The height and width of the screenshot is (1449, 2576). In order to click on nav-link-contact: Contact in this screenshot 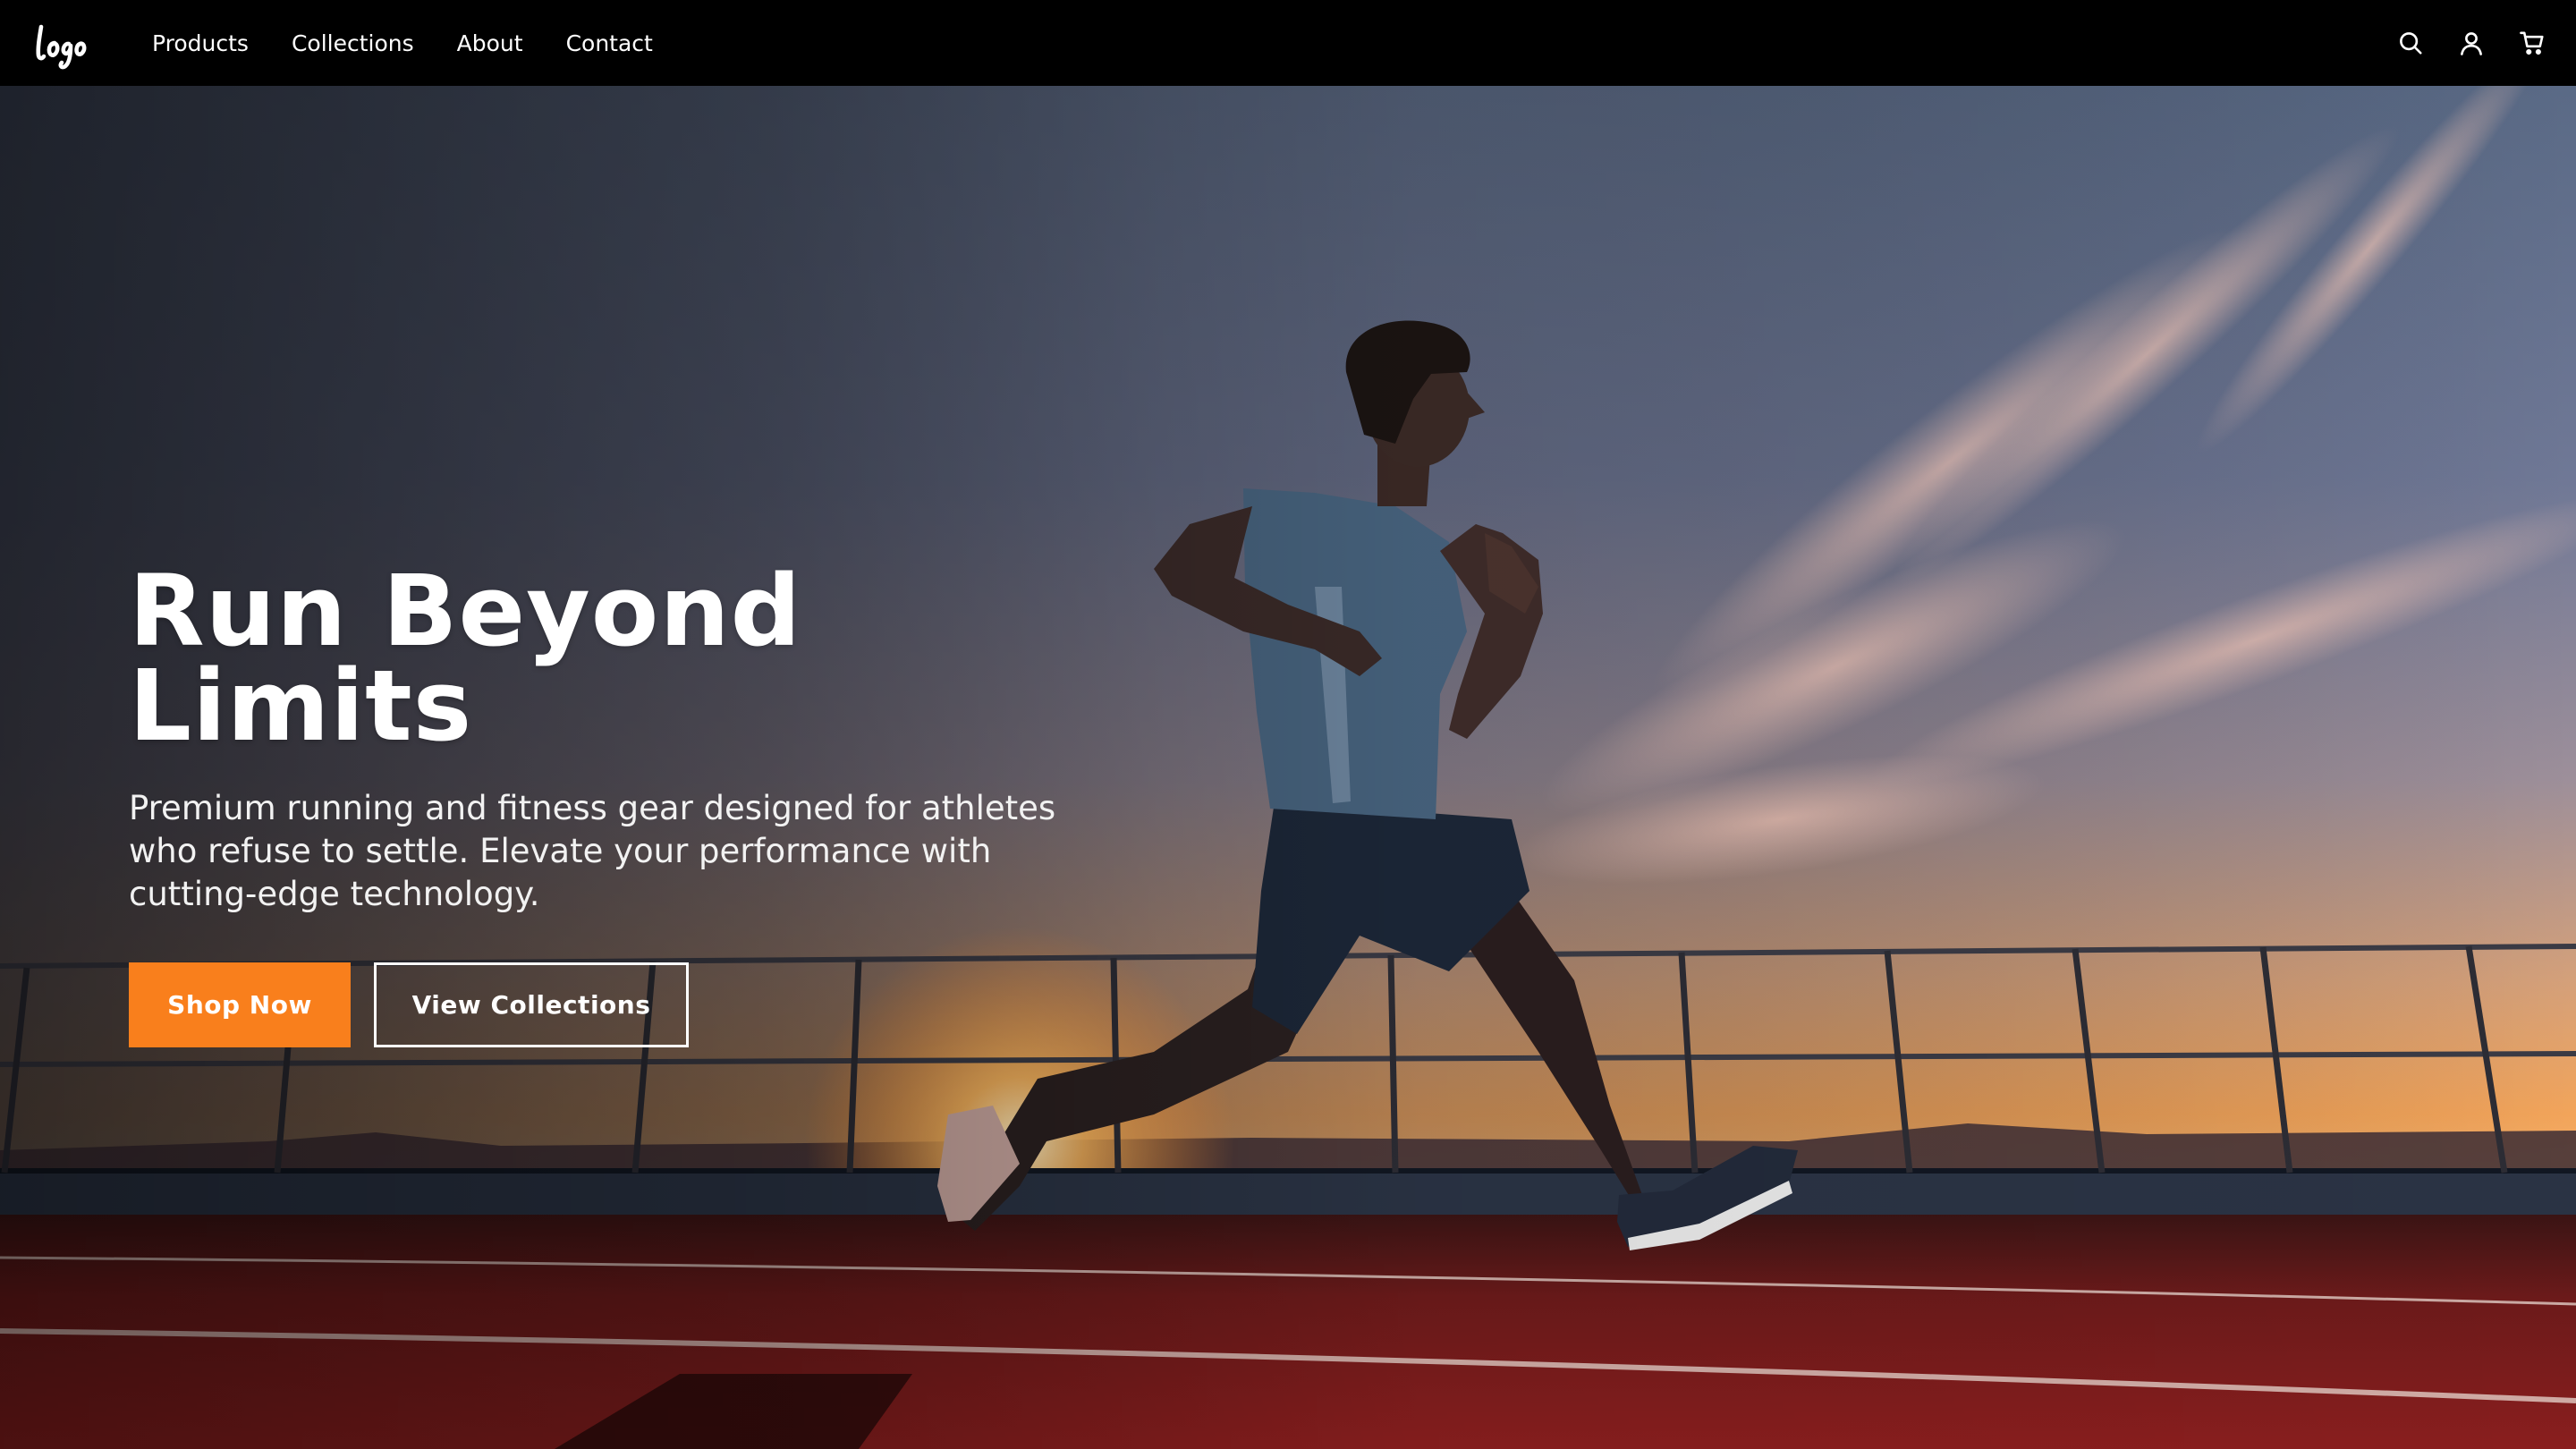, I will do `click(609, 43)`.